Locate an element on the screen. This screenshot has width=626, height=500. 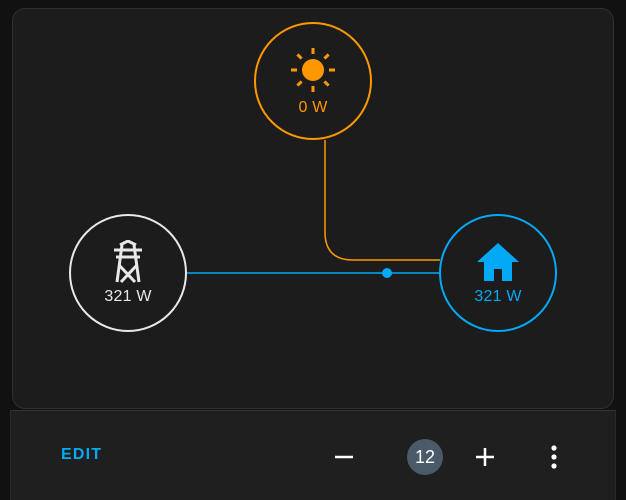
size-count-badge: 12 is located at coordinates (425, 457).